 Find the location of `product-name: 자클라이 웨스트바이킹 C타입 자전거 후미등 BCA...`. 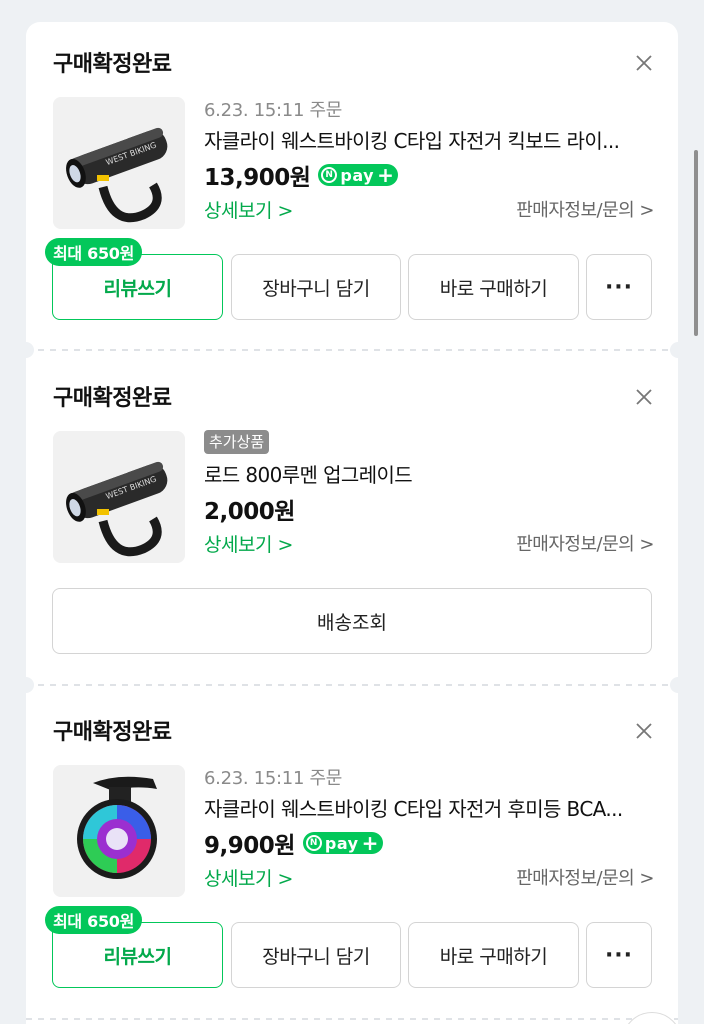

product-name: 자클라이 웨스트바이킹 C타입 자전거 후미등 BCA... is located at coordinates (429, 809).